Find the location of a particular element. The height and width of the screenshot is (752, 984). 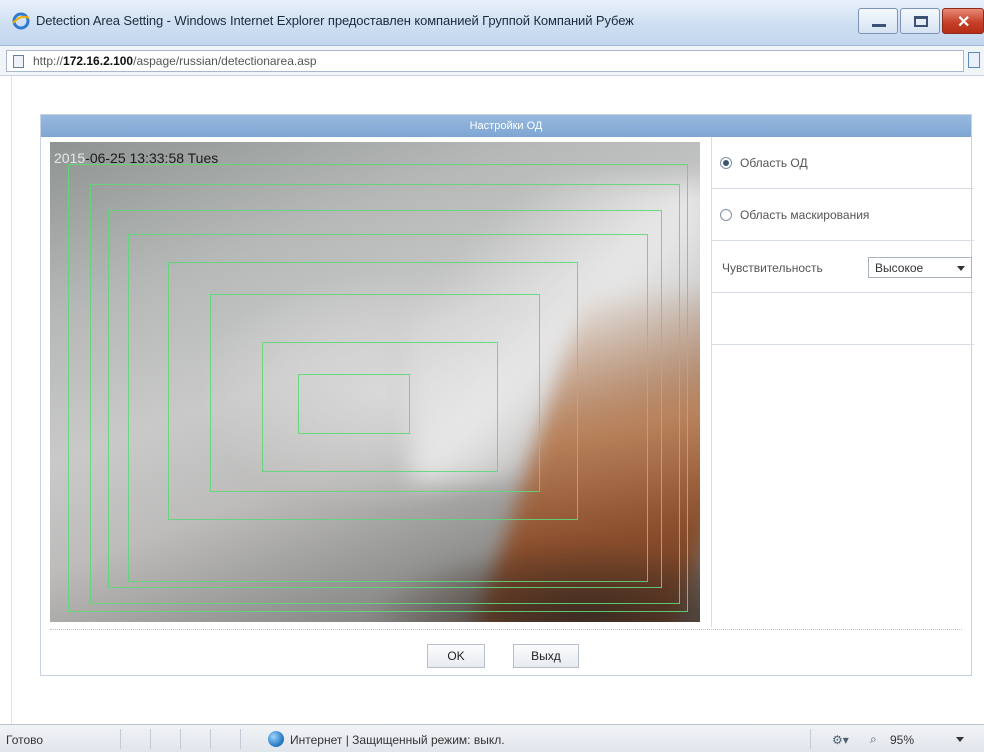

sensitivity-label: Чувствительность is located at coordinates (772, 268).